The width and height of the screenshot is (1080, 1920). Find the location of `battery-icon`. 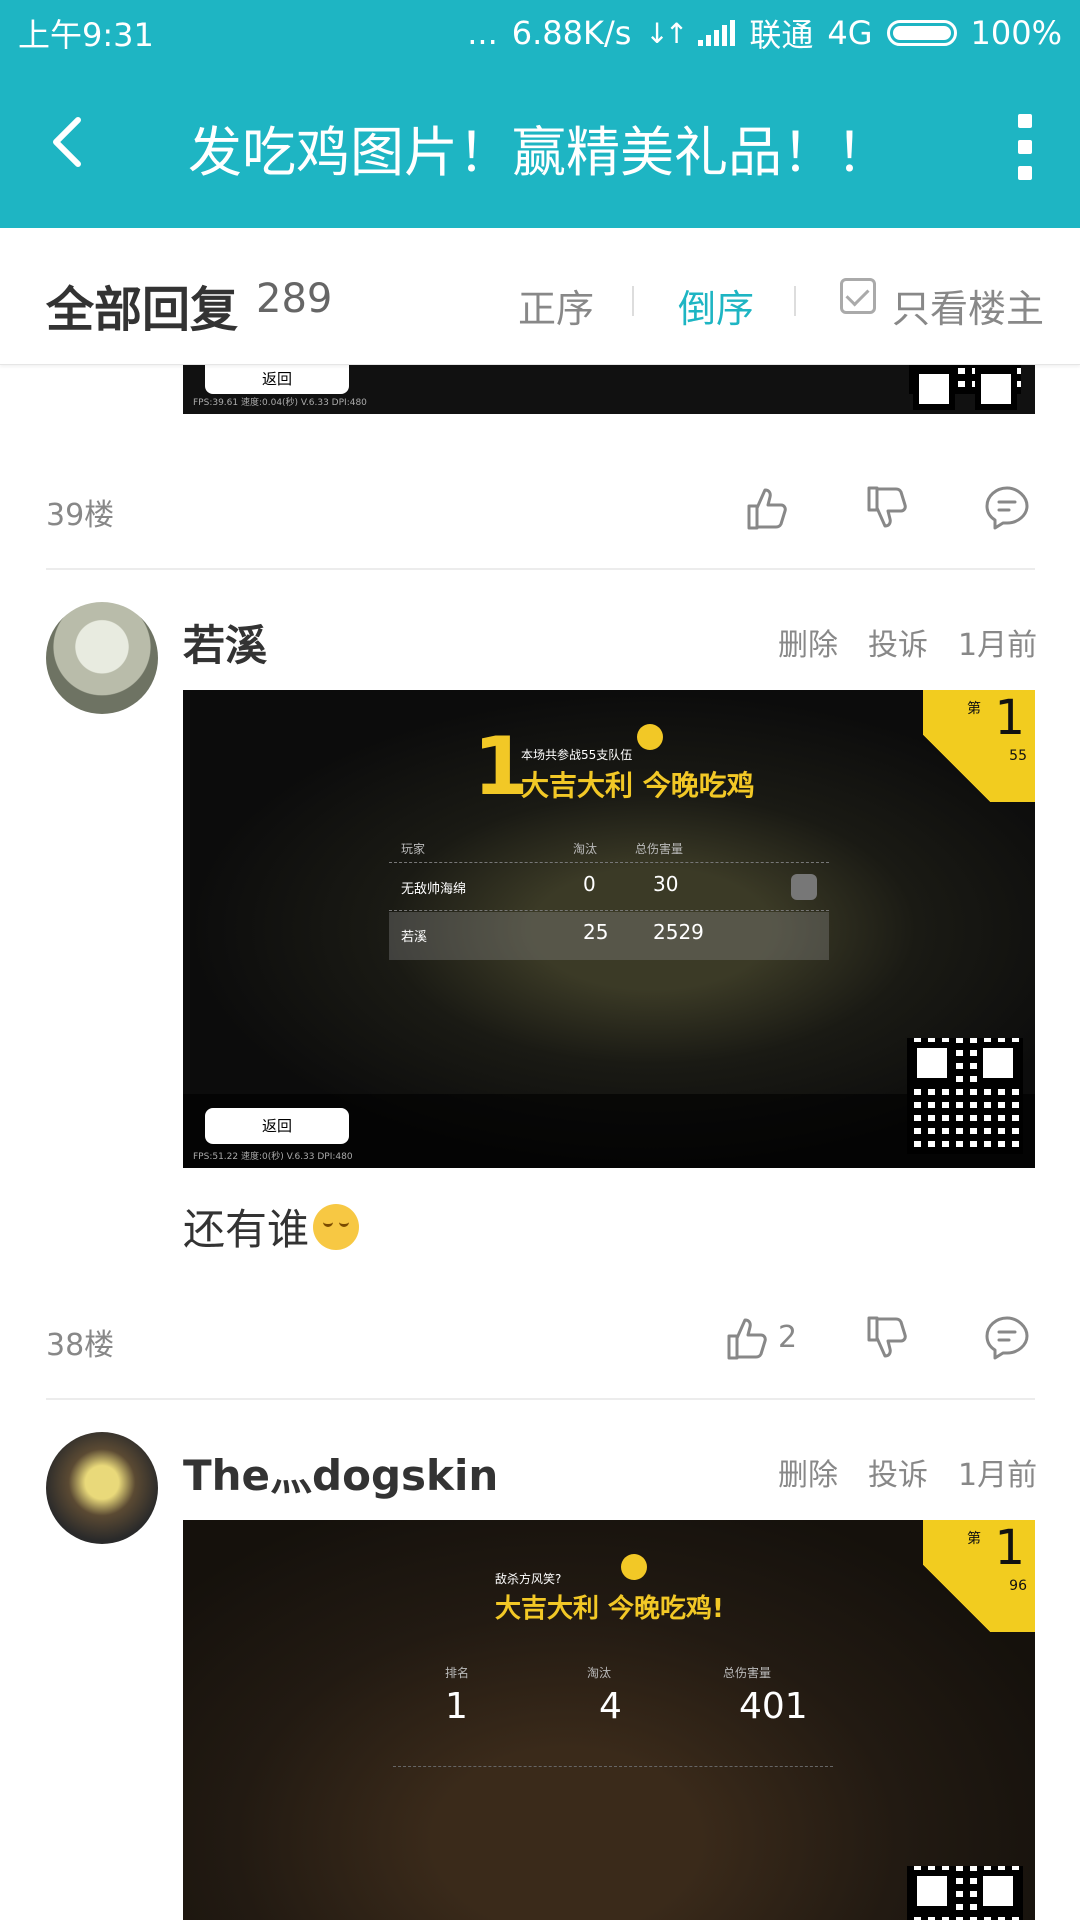

battery-icon is located at coordinates (921, 33).